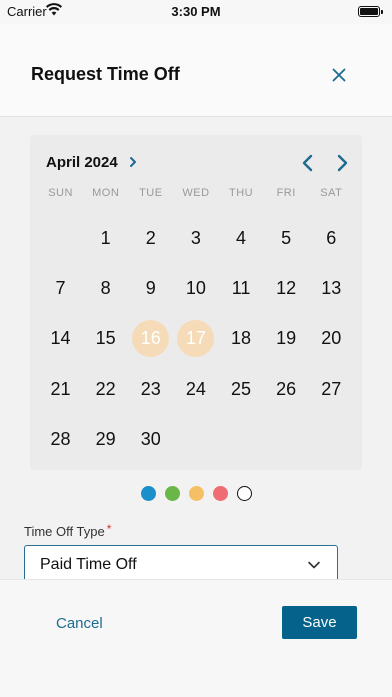  I want to click on save-button: Save, so click(319, 622).